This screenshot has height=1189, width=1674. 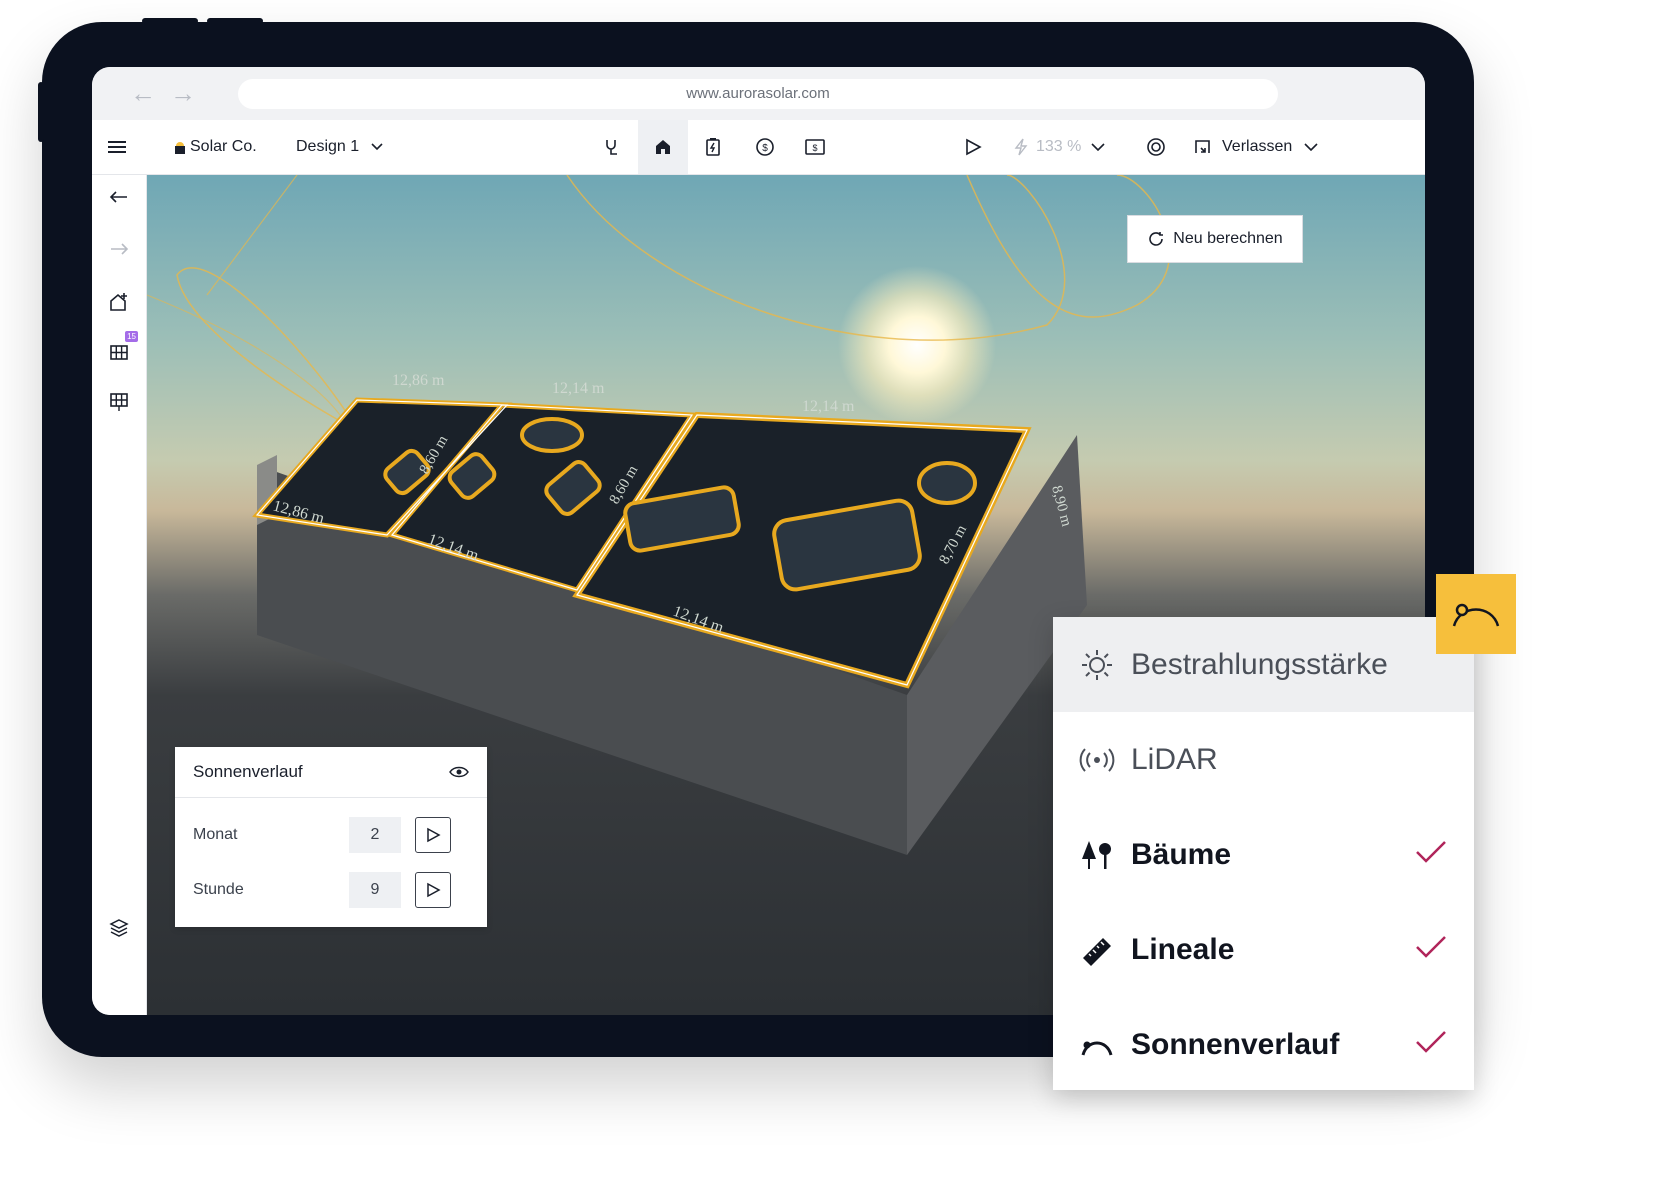 I want to click on url-bar: www.aurorasolar.com, so click(x=758, y=94).